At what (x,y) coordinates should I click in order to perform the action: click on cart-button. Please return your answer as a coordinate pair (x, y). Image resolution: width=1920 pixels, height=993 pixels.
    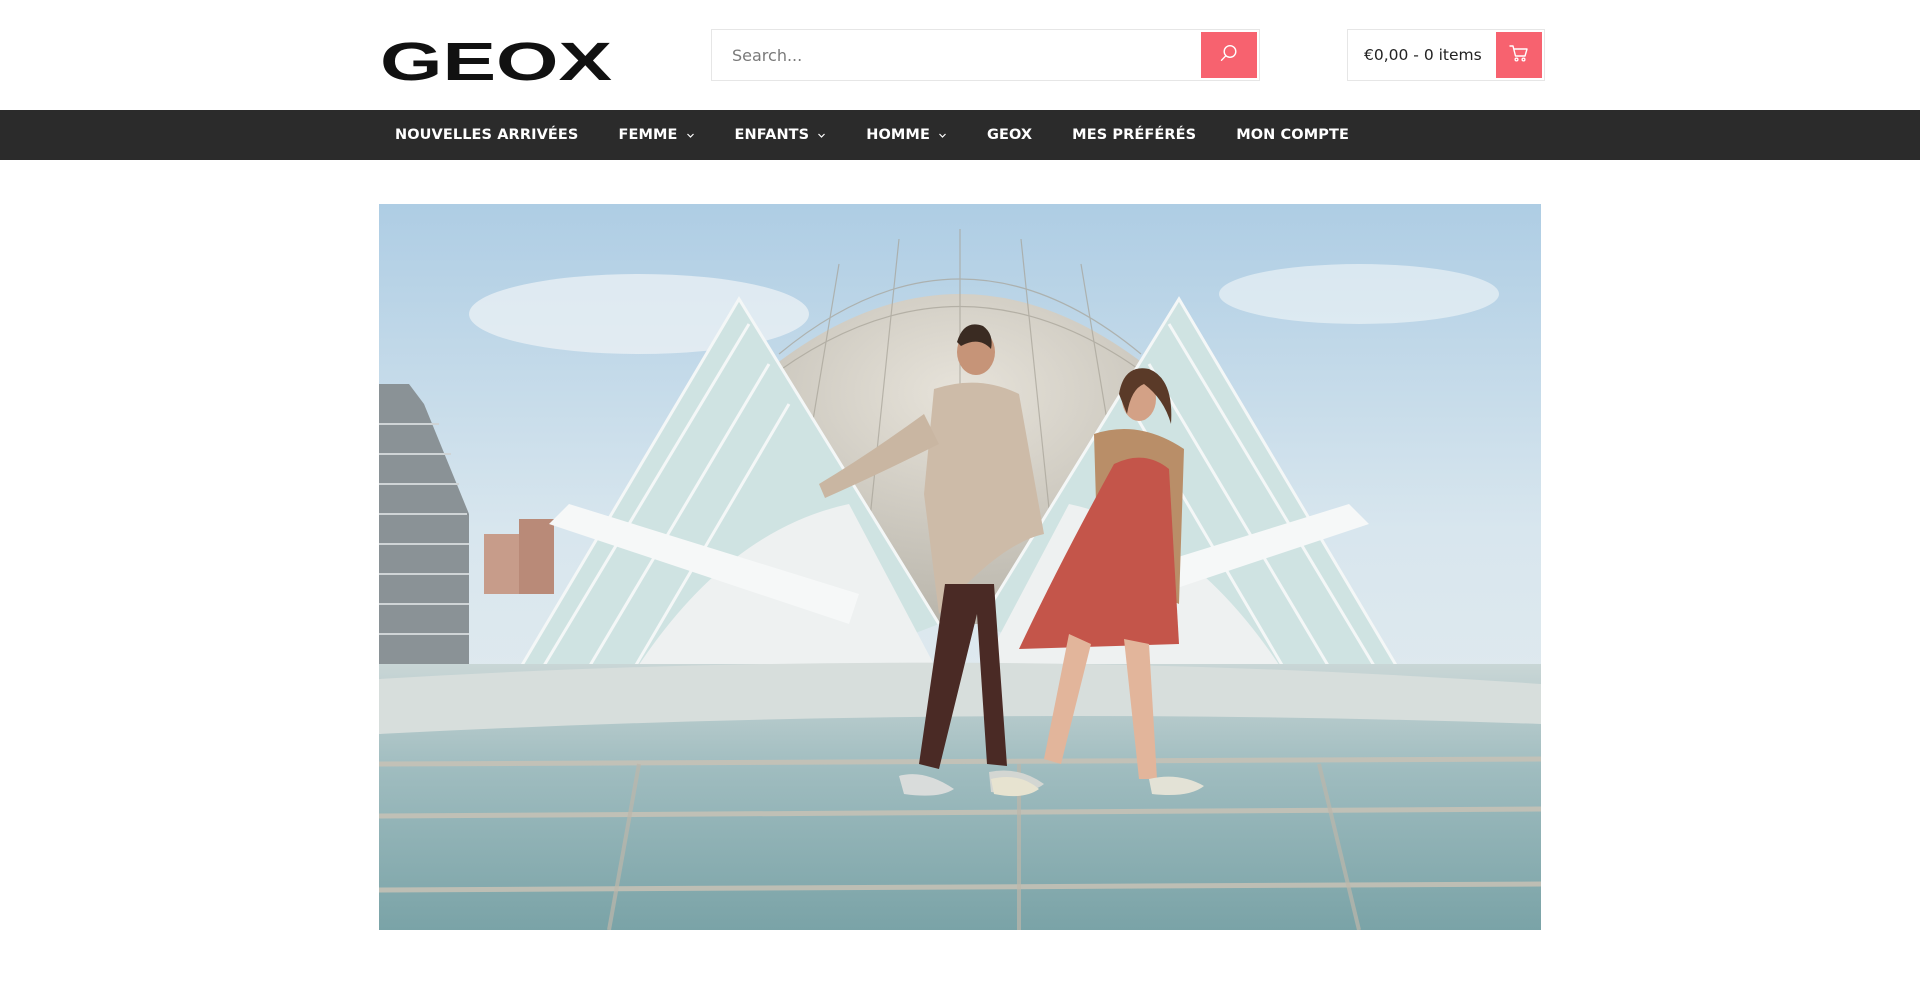
    Looking at the image, I should click on (1519, 55).